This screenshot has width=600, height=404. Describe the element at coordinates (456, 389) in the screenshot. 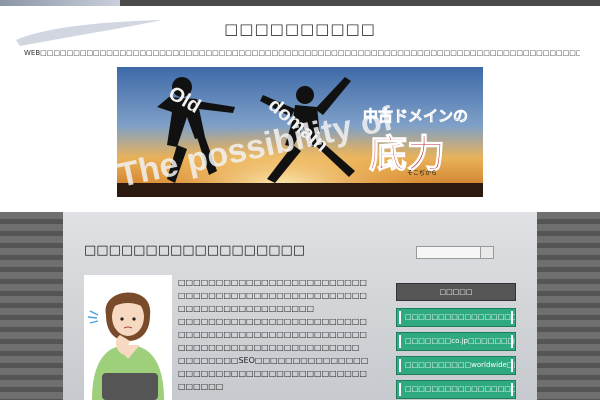

I see `sidebar-menu-item: □□□□□□□□□□□□□□□□□□□□□□□` at that location.